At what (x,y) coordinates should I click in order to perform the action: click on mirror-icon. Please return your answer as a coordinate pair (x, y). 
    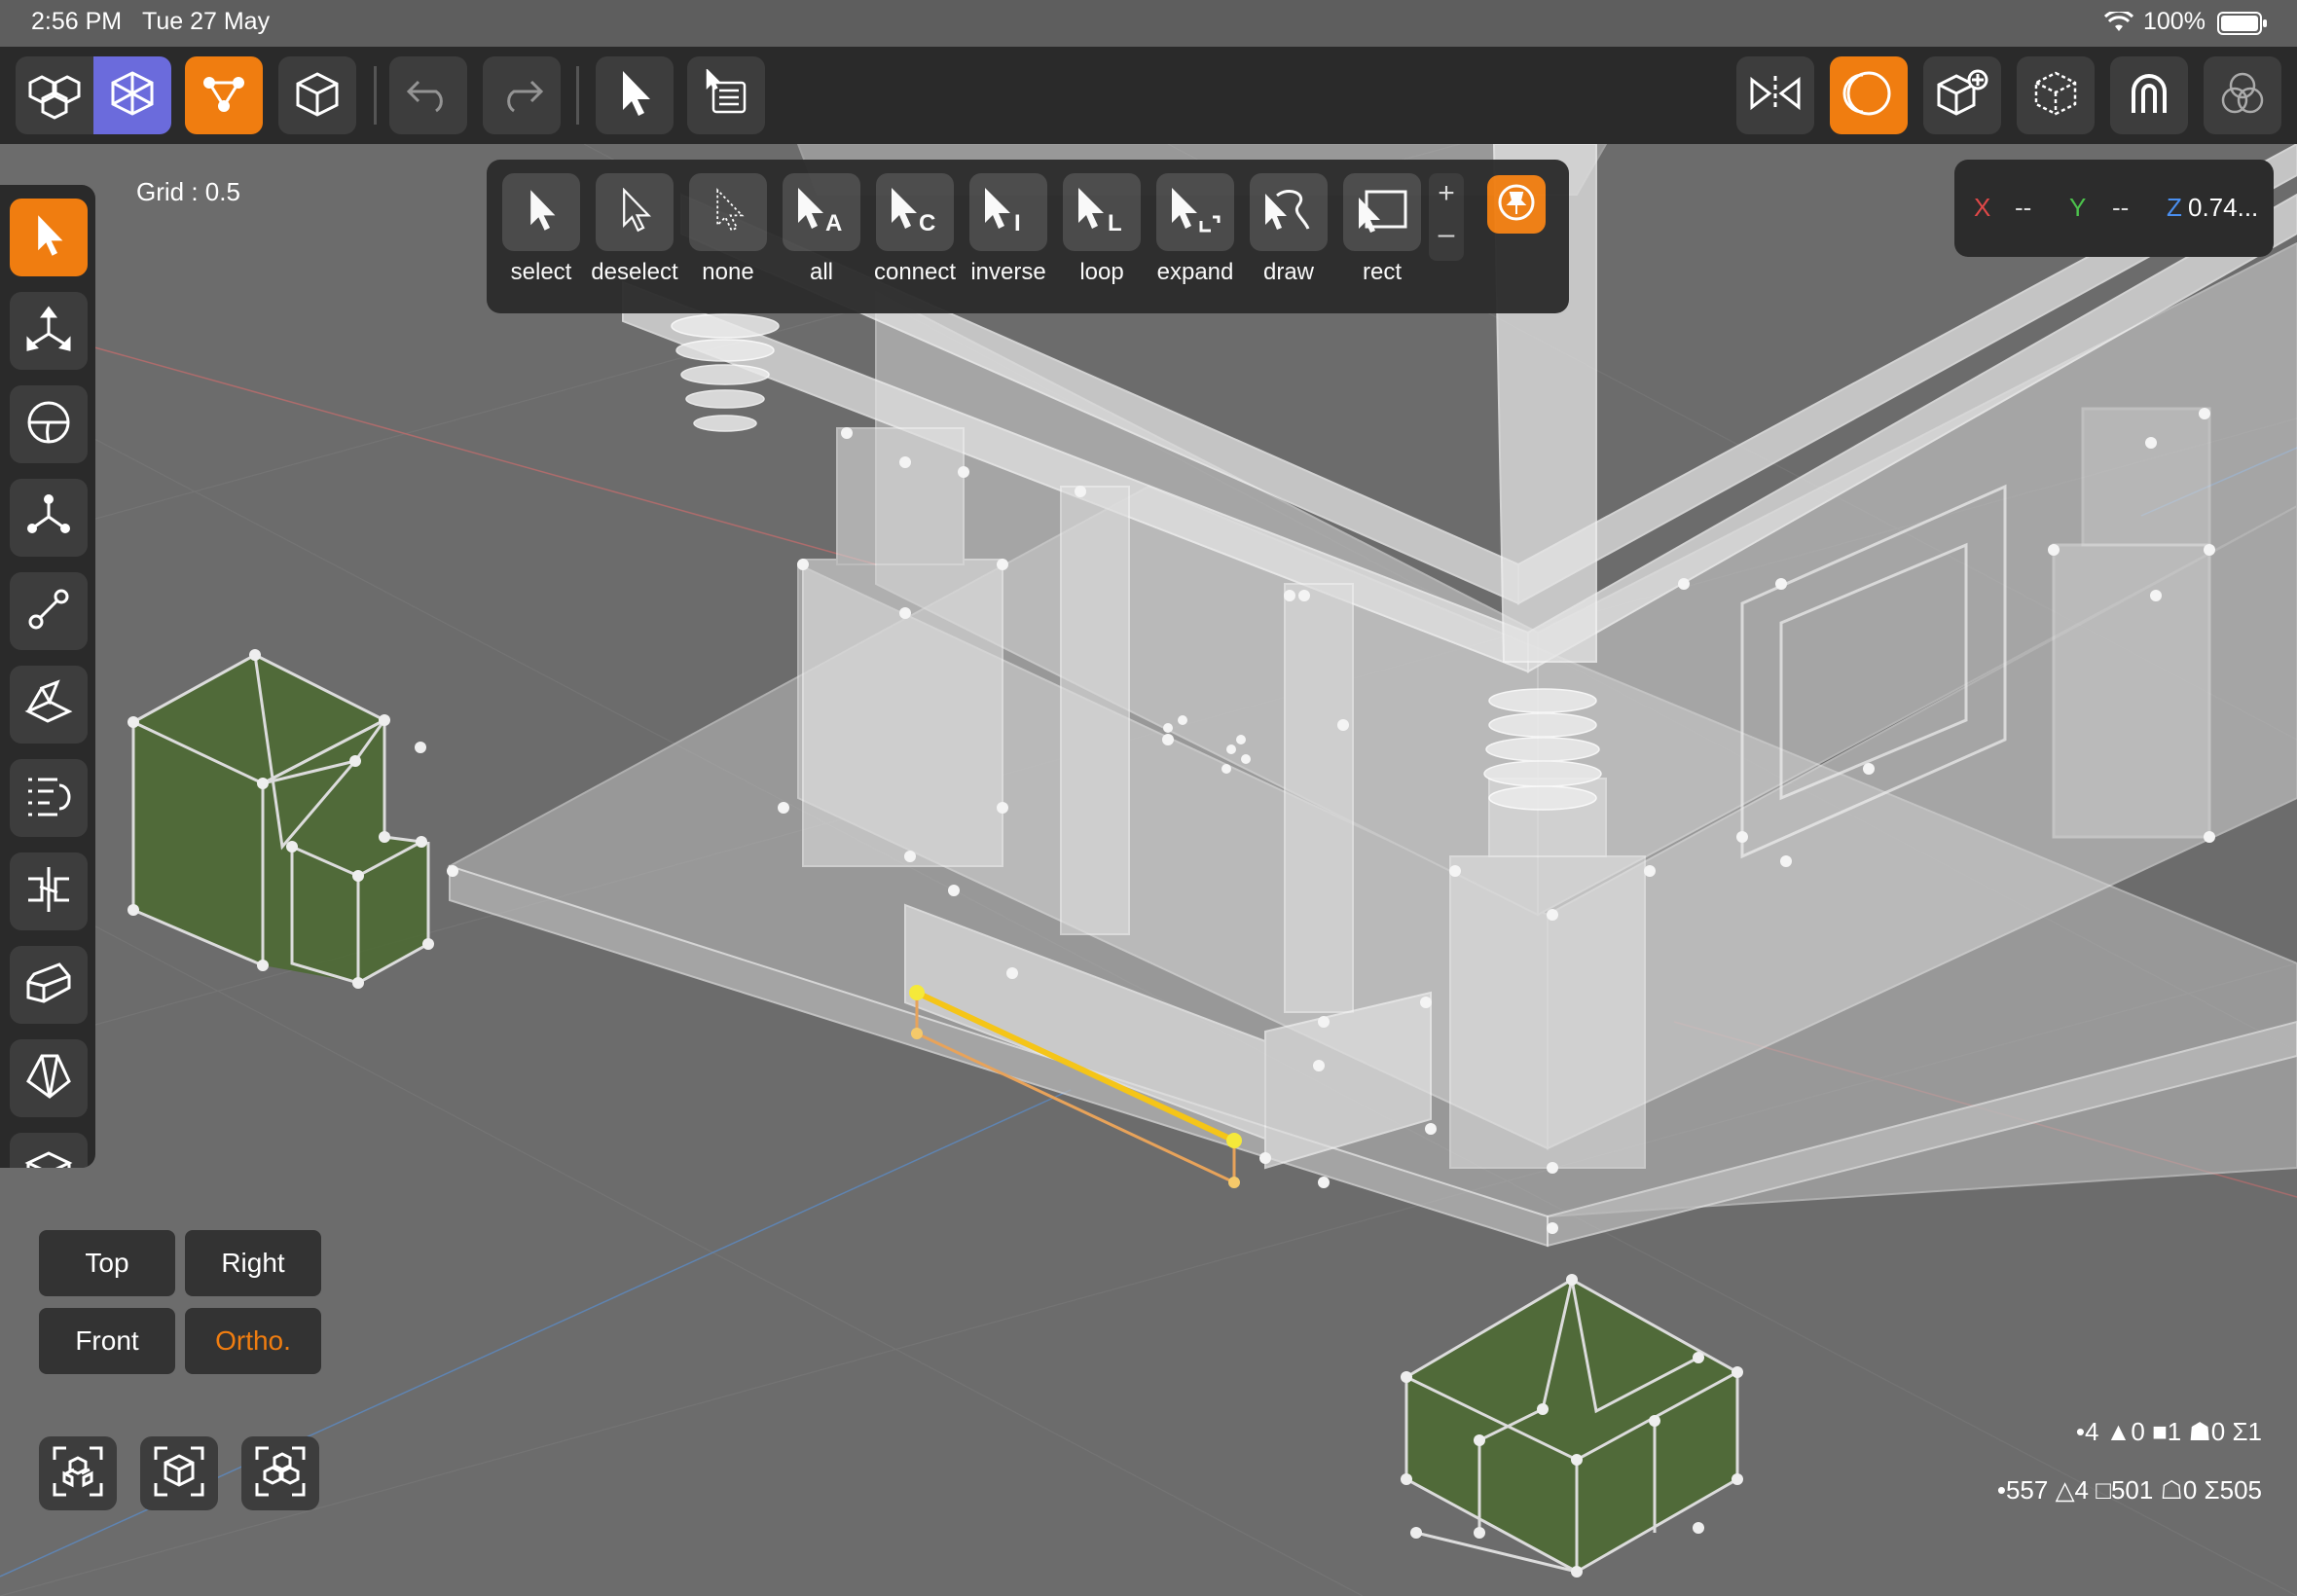
    Looking at the image, I should click on (1775, 96).